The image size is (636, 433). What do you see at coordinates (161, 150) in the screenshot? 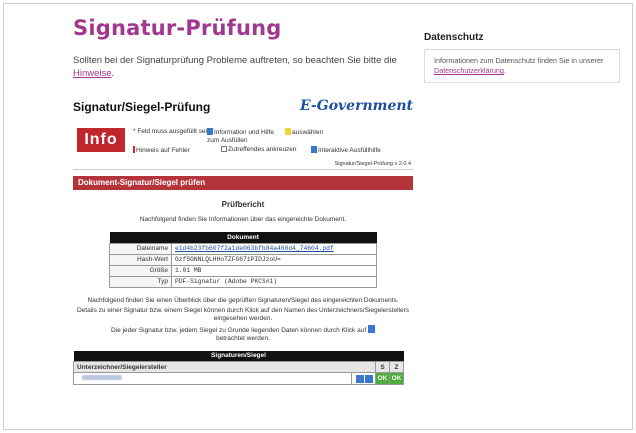
I see `legend-error: Hinweis auf Fehler` at bounding box center [161, 150].